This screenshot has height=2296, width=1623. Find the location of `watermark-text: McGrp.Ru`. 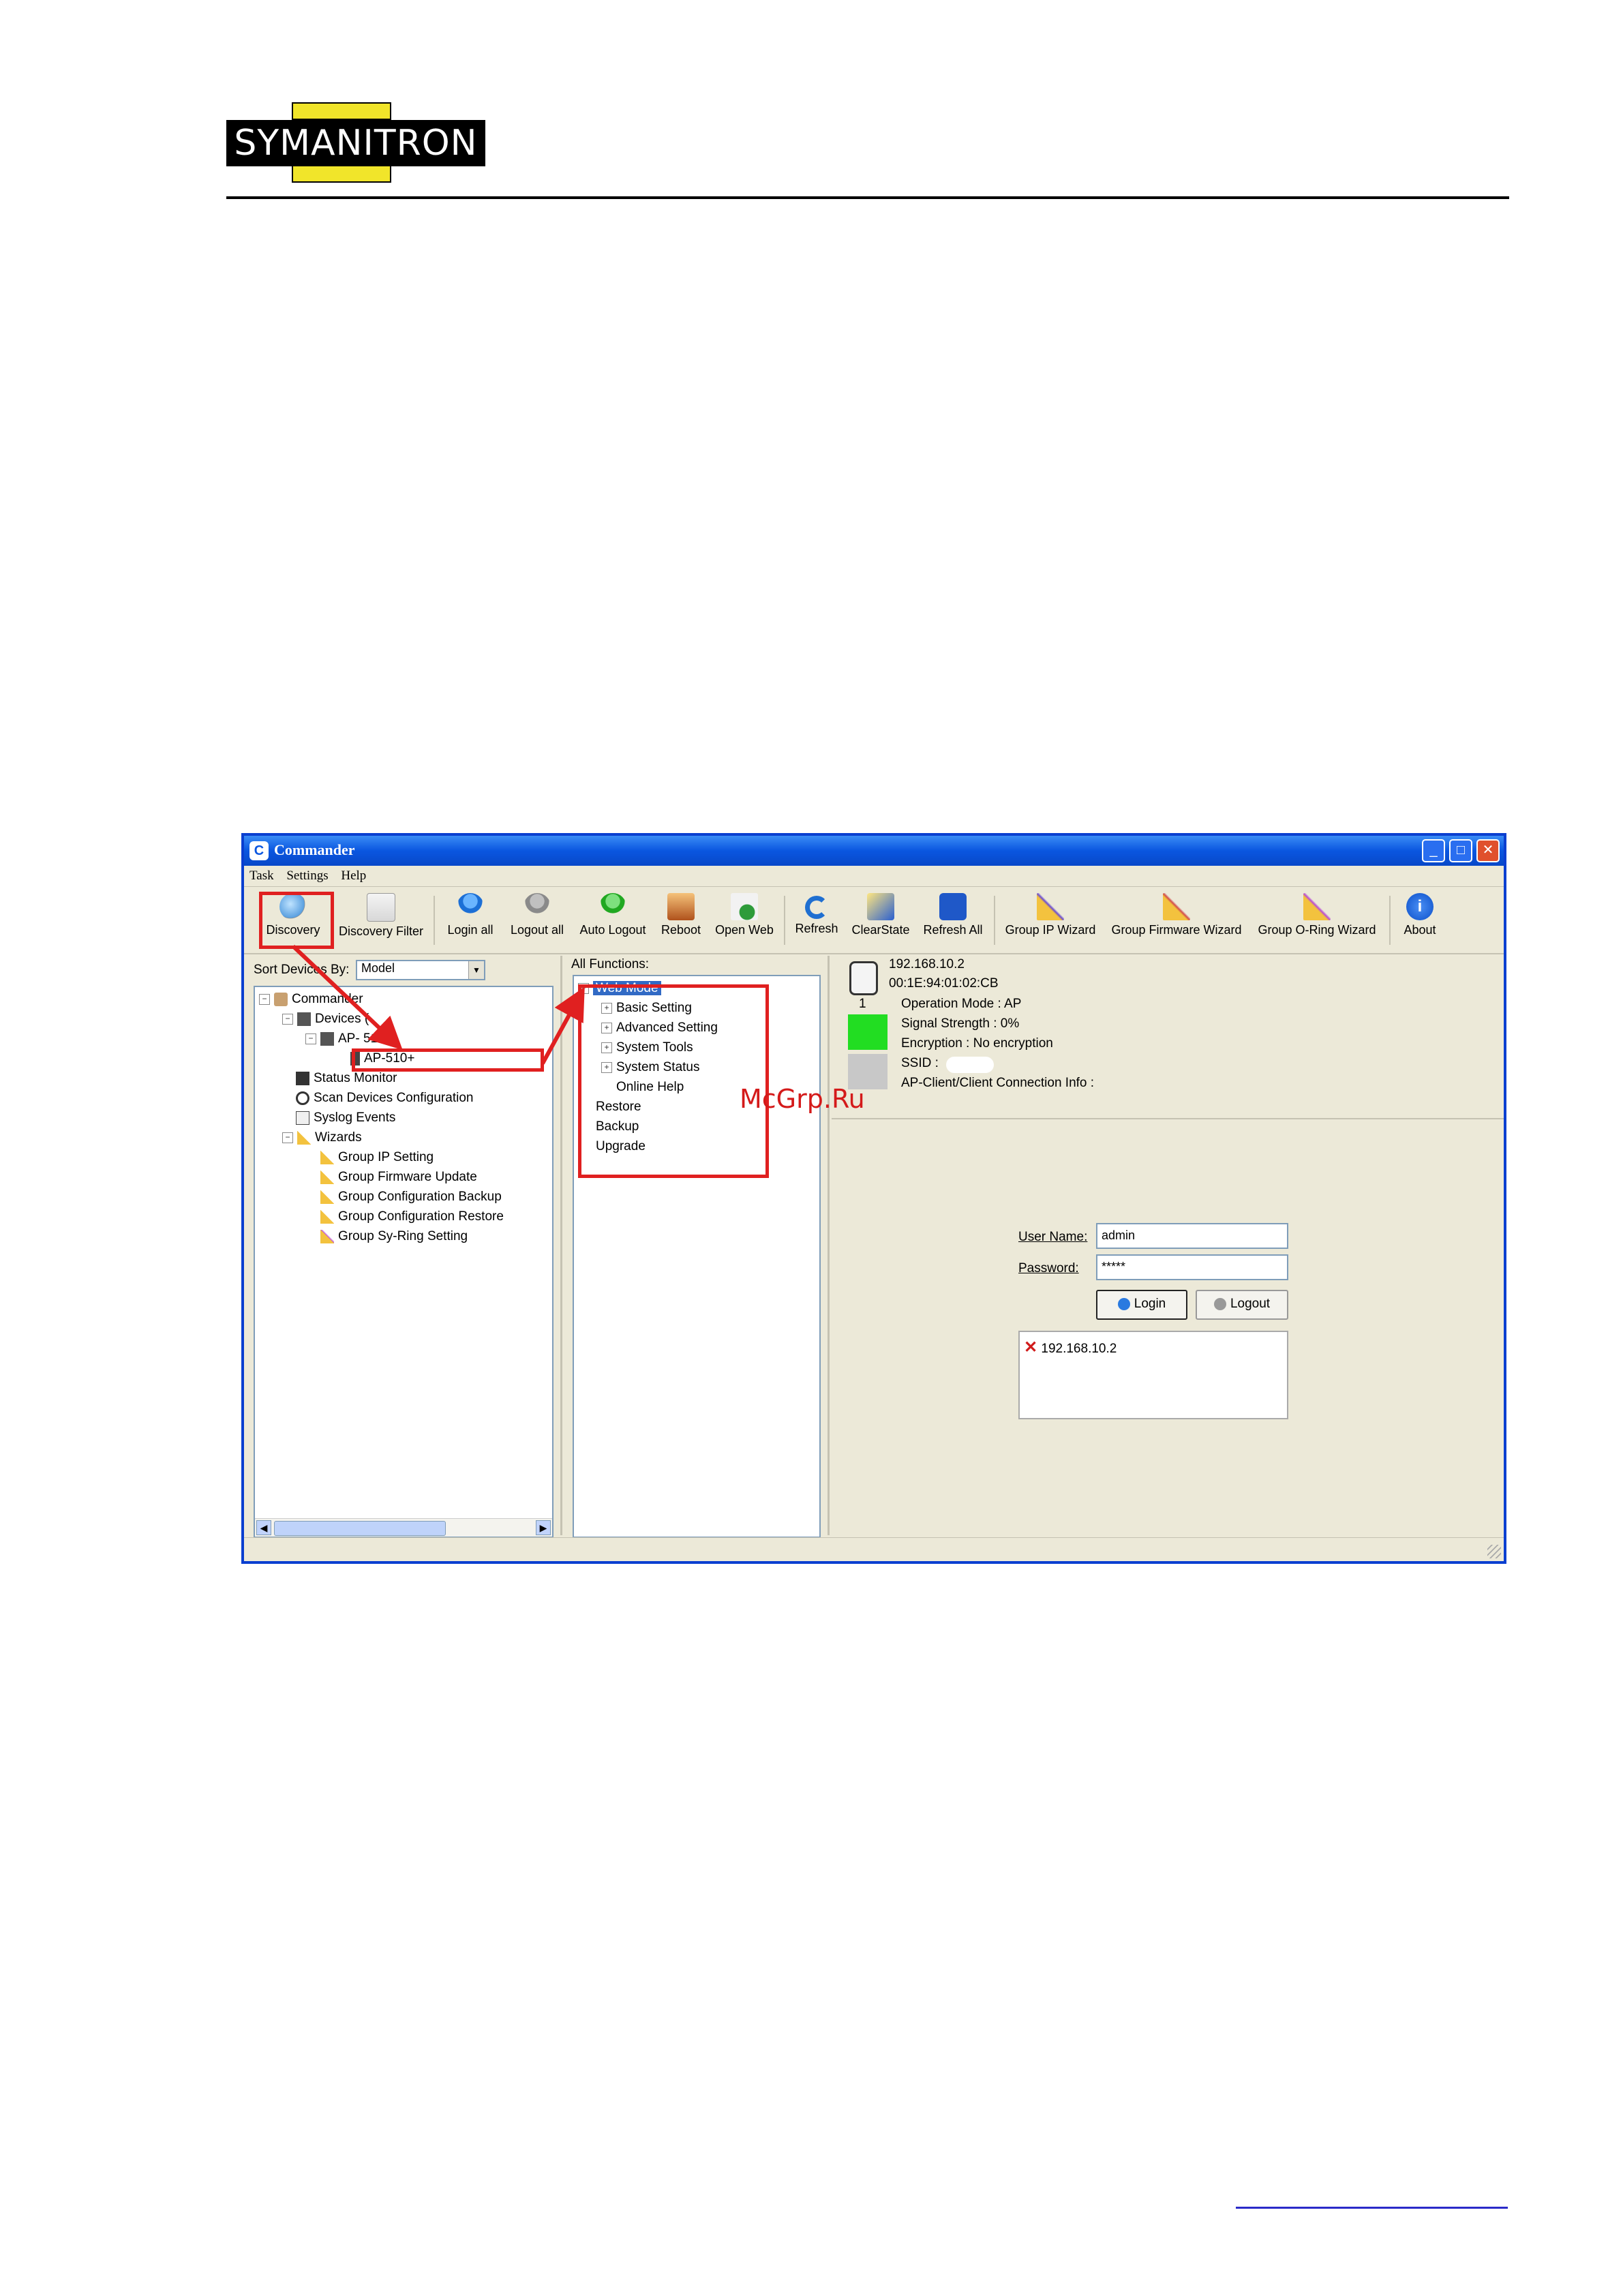

watermark-text: McGrp.Ru is located at coordinates (802, 1099).